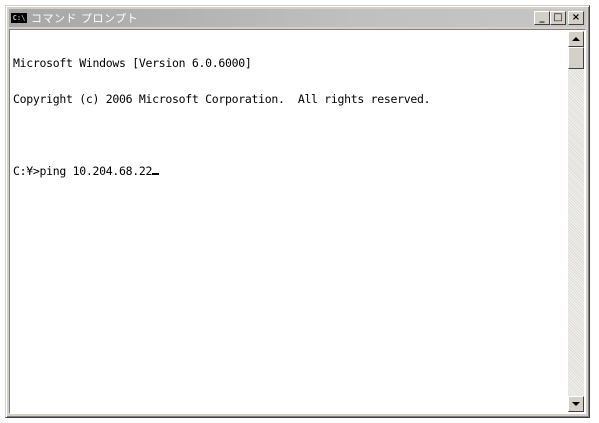 The width and height of the screenshot is (599, 423). I want to click on vertical-scrollbar, so click(576, 221).